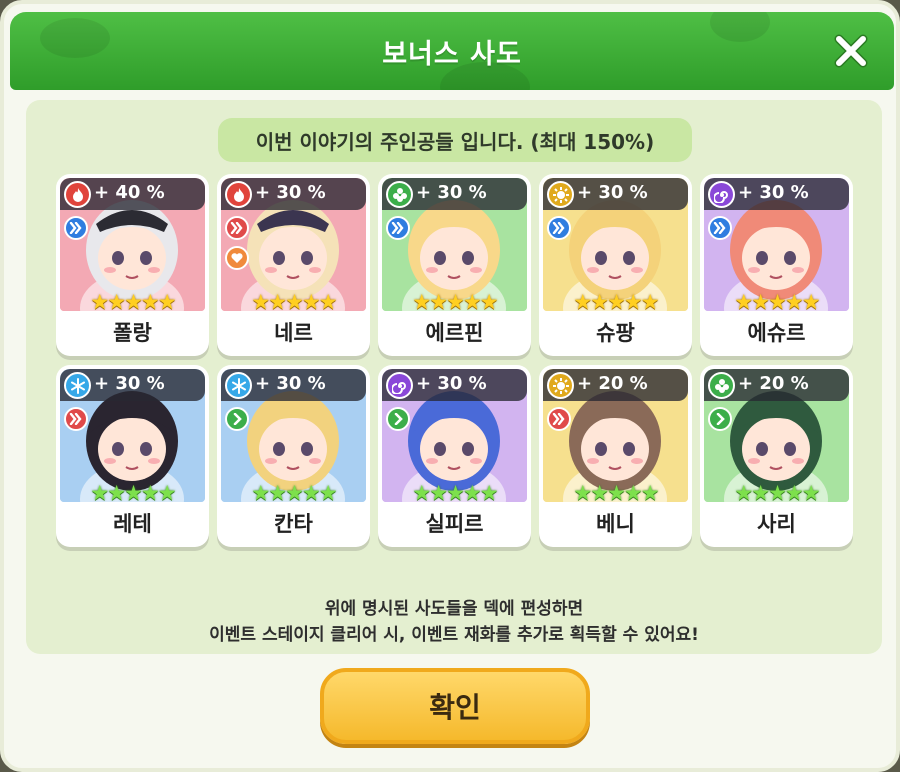 This screenshot has width=900, height=772. I want to click on character-name: 슈팡, so click(615, 333).